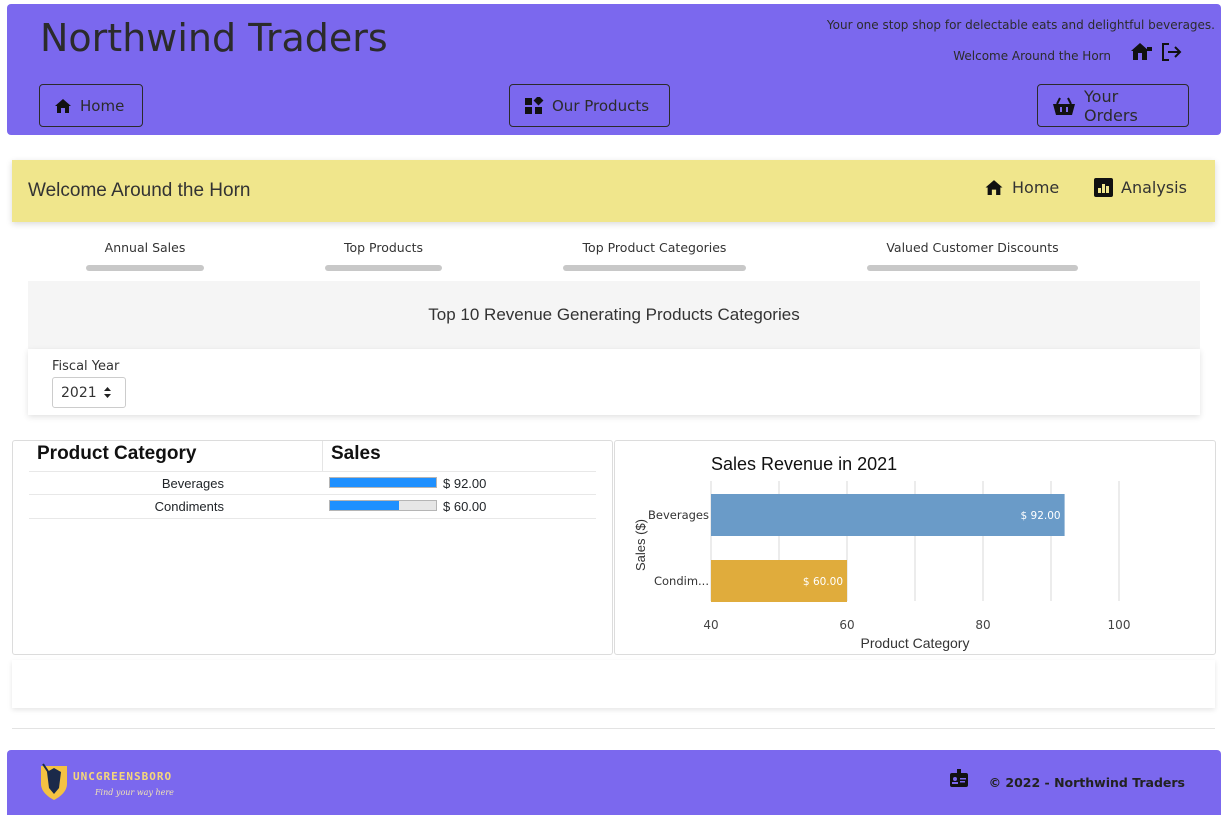 The width and height of the screenshot is (1225, 815). What do you see at coordinates (145, 247) in the screenshot?
I see `tab-label: Annual Sales` at bounding box center [145, 247].